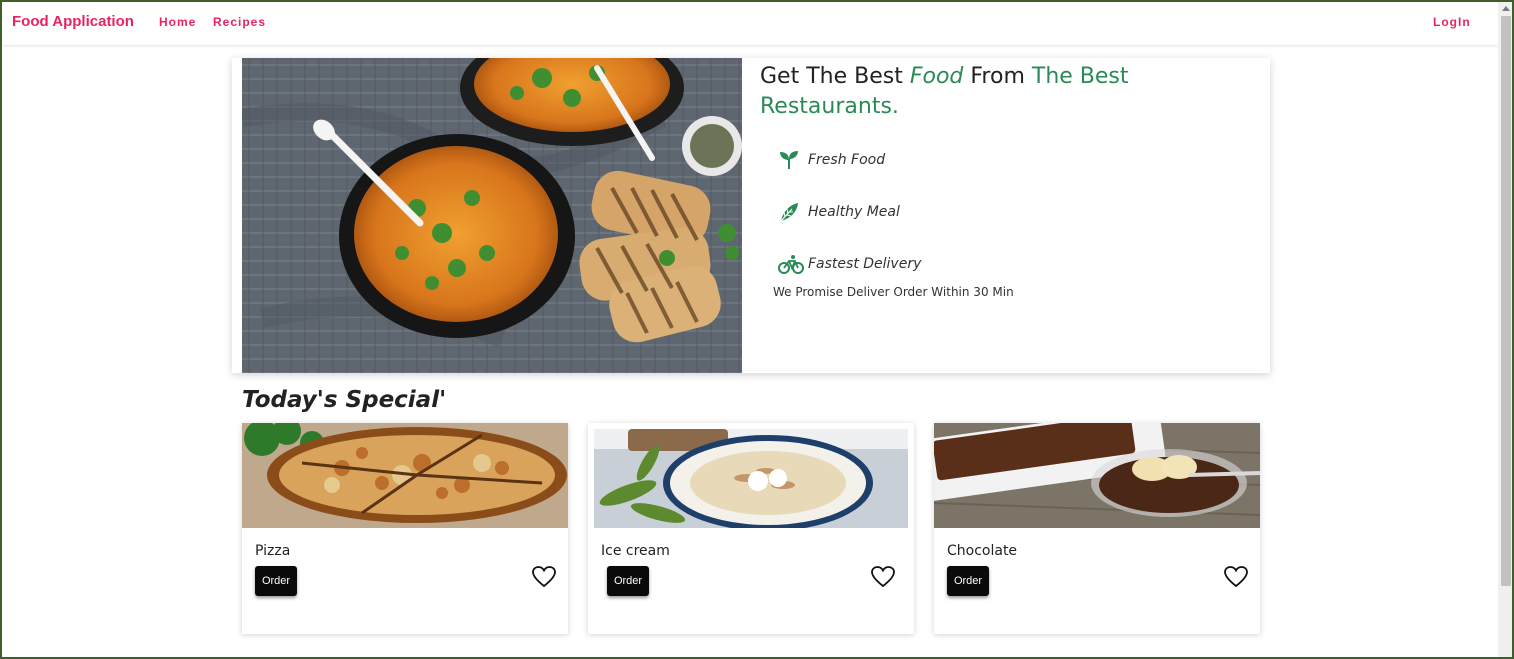 Image resolution: width=1514 pixels, height=659 pixels. Describe the element at coordinates (750, 23) in the screenshot. I see `navbar: Food Application Home Recipes LogIn` at that location.